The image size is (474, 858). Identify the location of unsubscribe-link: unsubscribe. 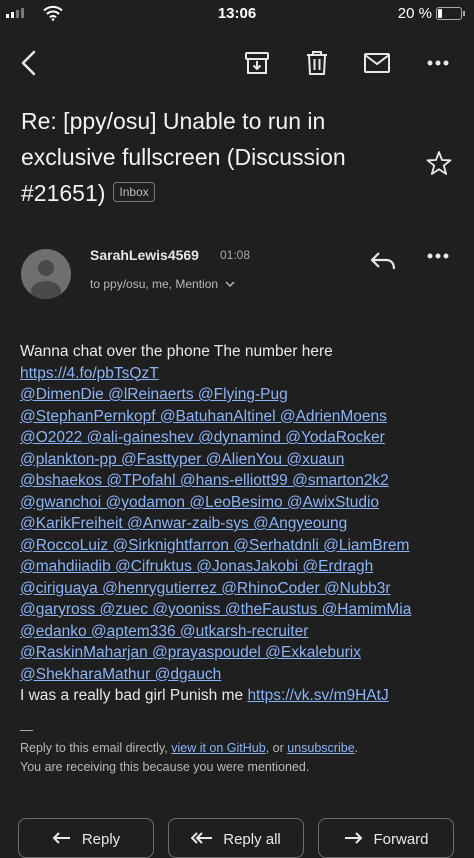
(320, 748).